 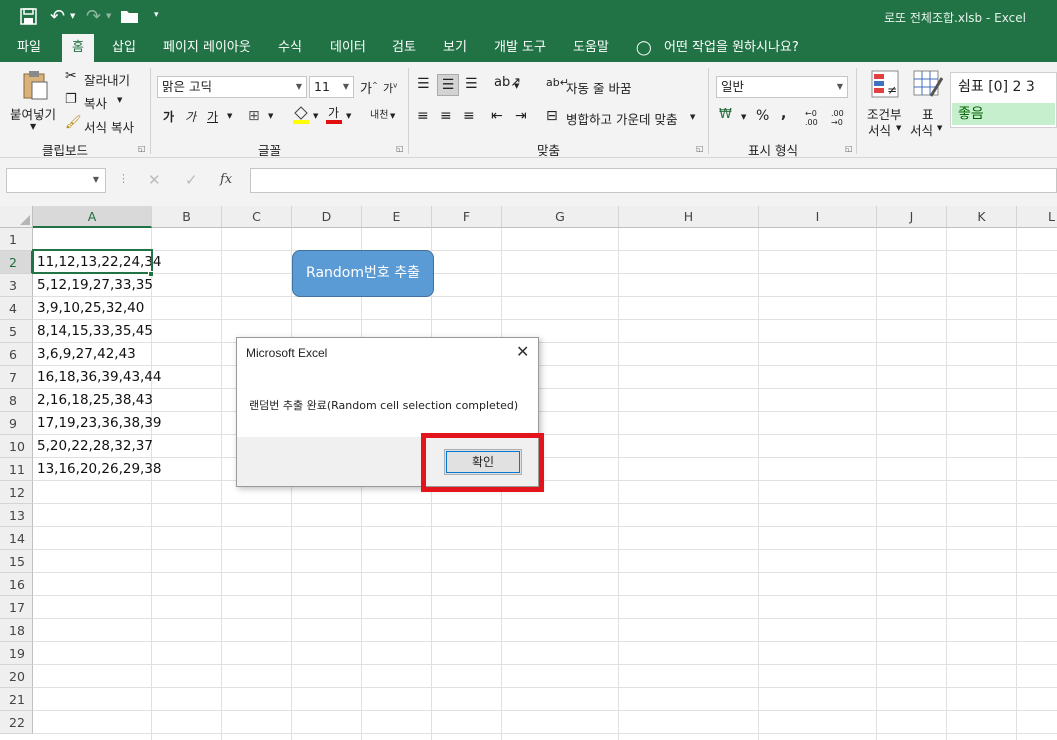 I want to click on decrease-indent-icon: ⇤, so click(x=497, y=116).